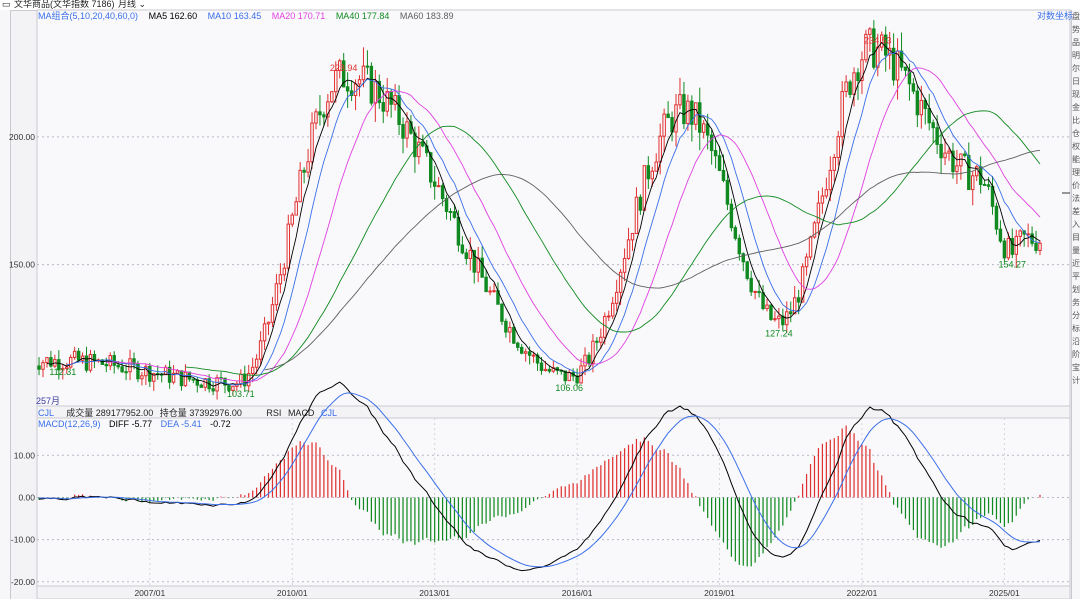  I want to click on trough-label-2: 106.06, so click(569, 388).